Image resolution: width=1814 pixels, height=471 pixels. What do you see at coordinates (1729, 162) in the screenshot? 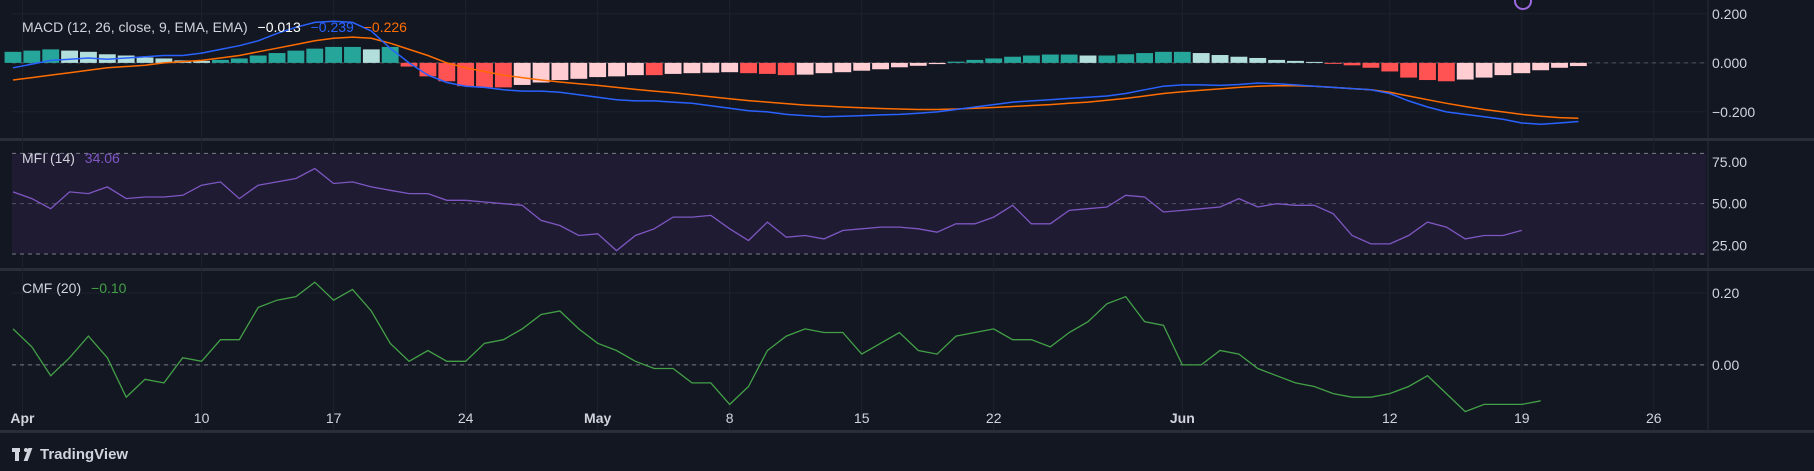
I see `mfi-y-tick-label: 75.00` at bounding box center [1729, 162].